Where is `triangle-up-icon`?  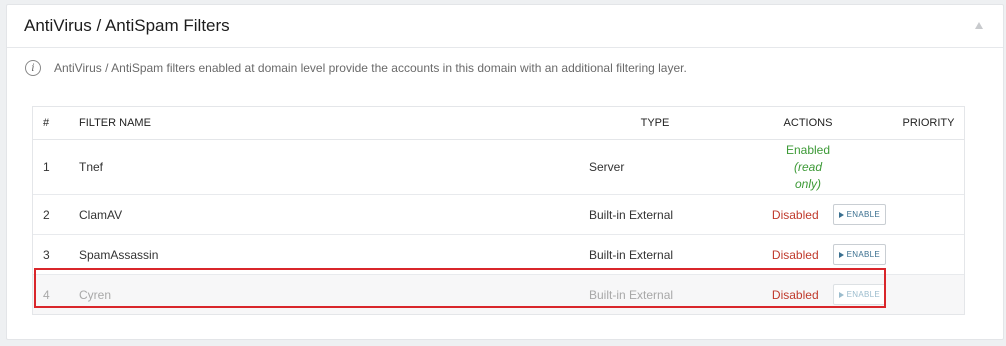 triangle-up-icon is located at coordinates (979, 25).